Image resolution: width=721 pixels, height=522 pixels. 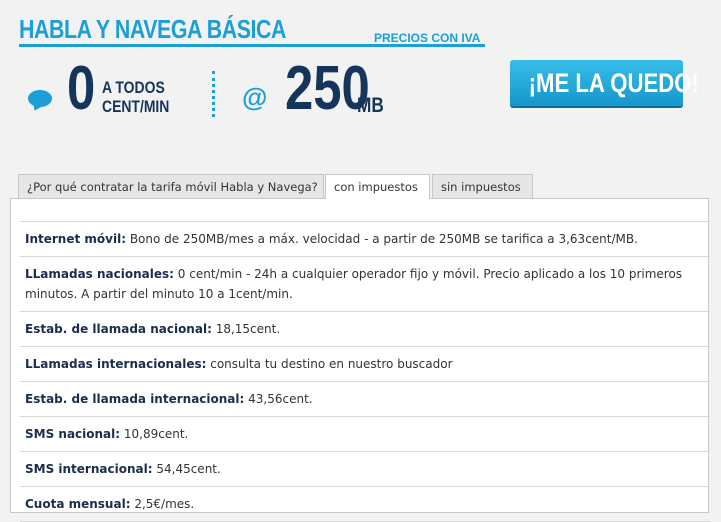 I want to click on calls-label-line1: A TODOS, so click(x=133, y=87).